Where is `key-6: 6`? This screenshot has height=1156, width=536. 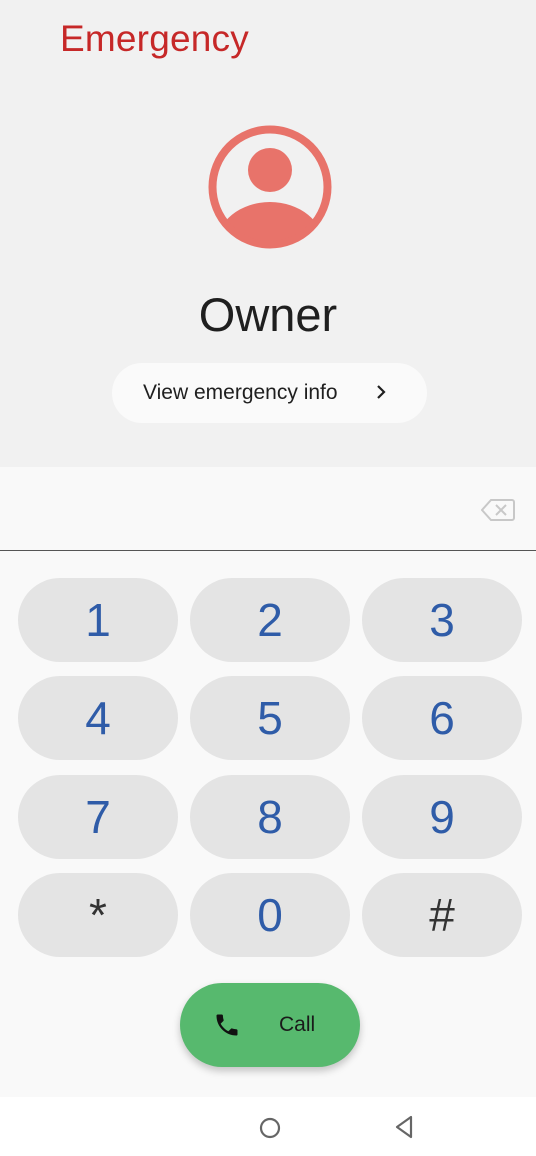
key-6: 6 is located at coordinates (442, 718).